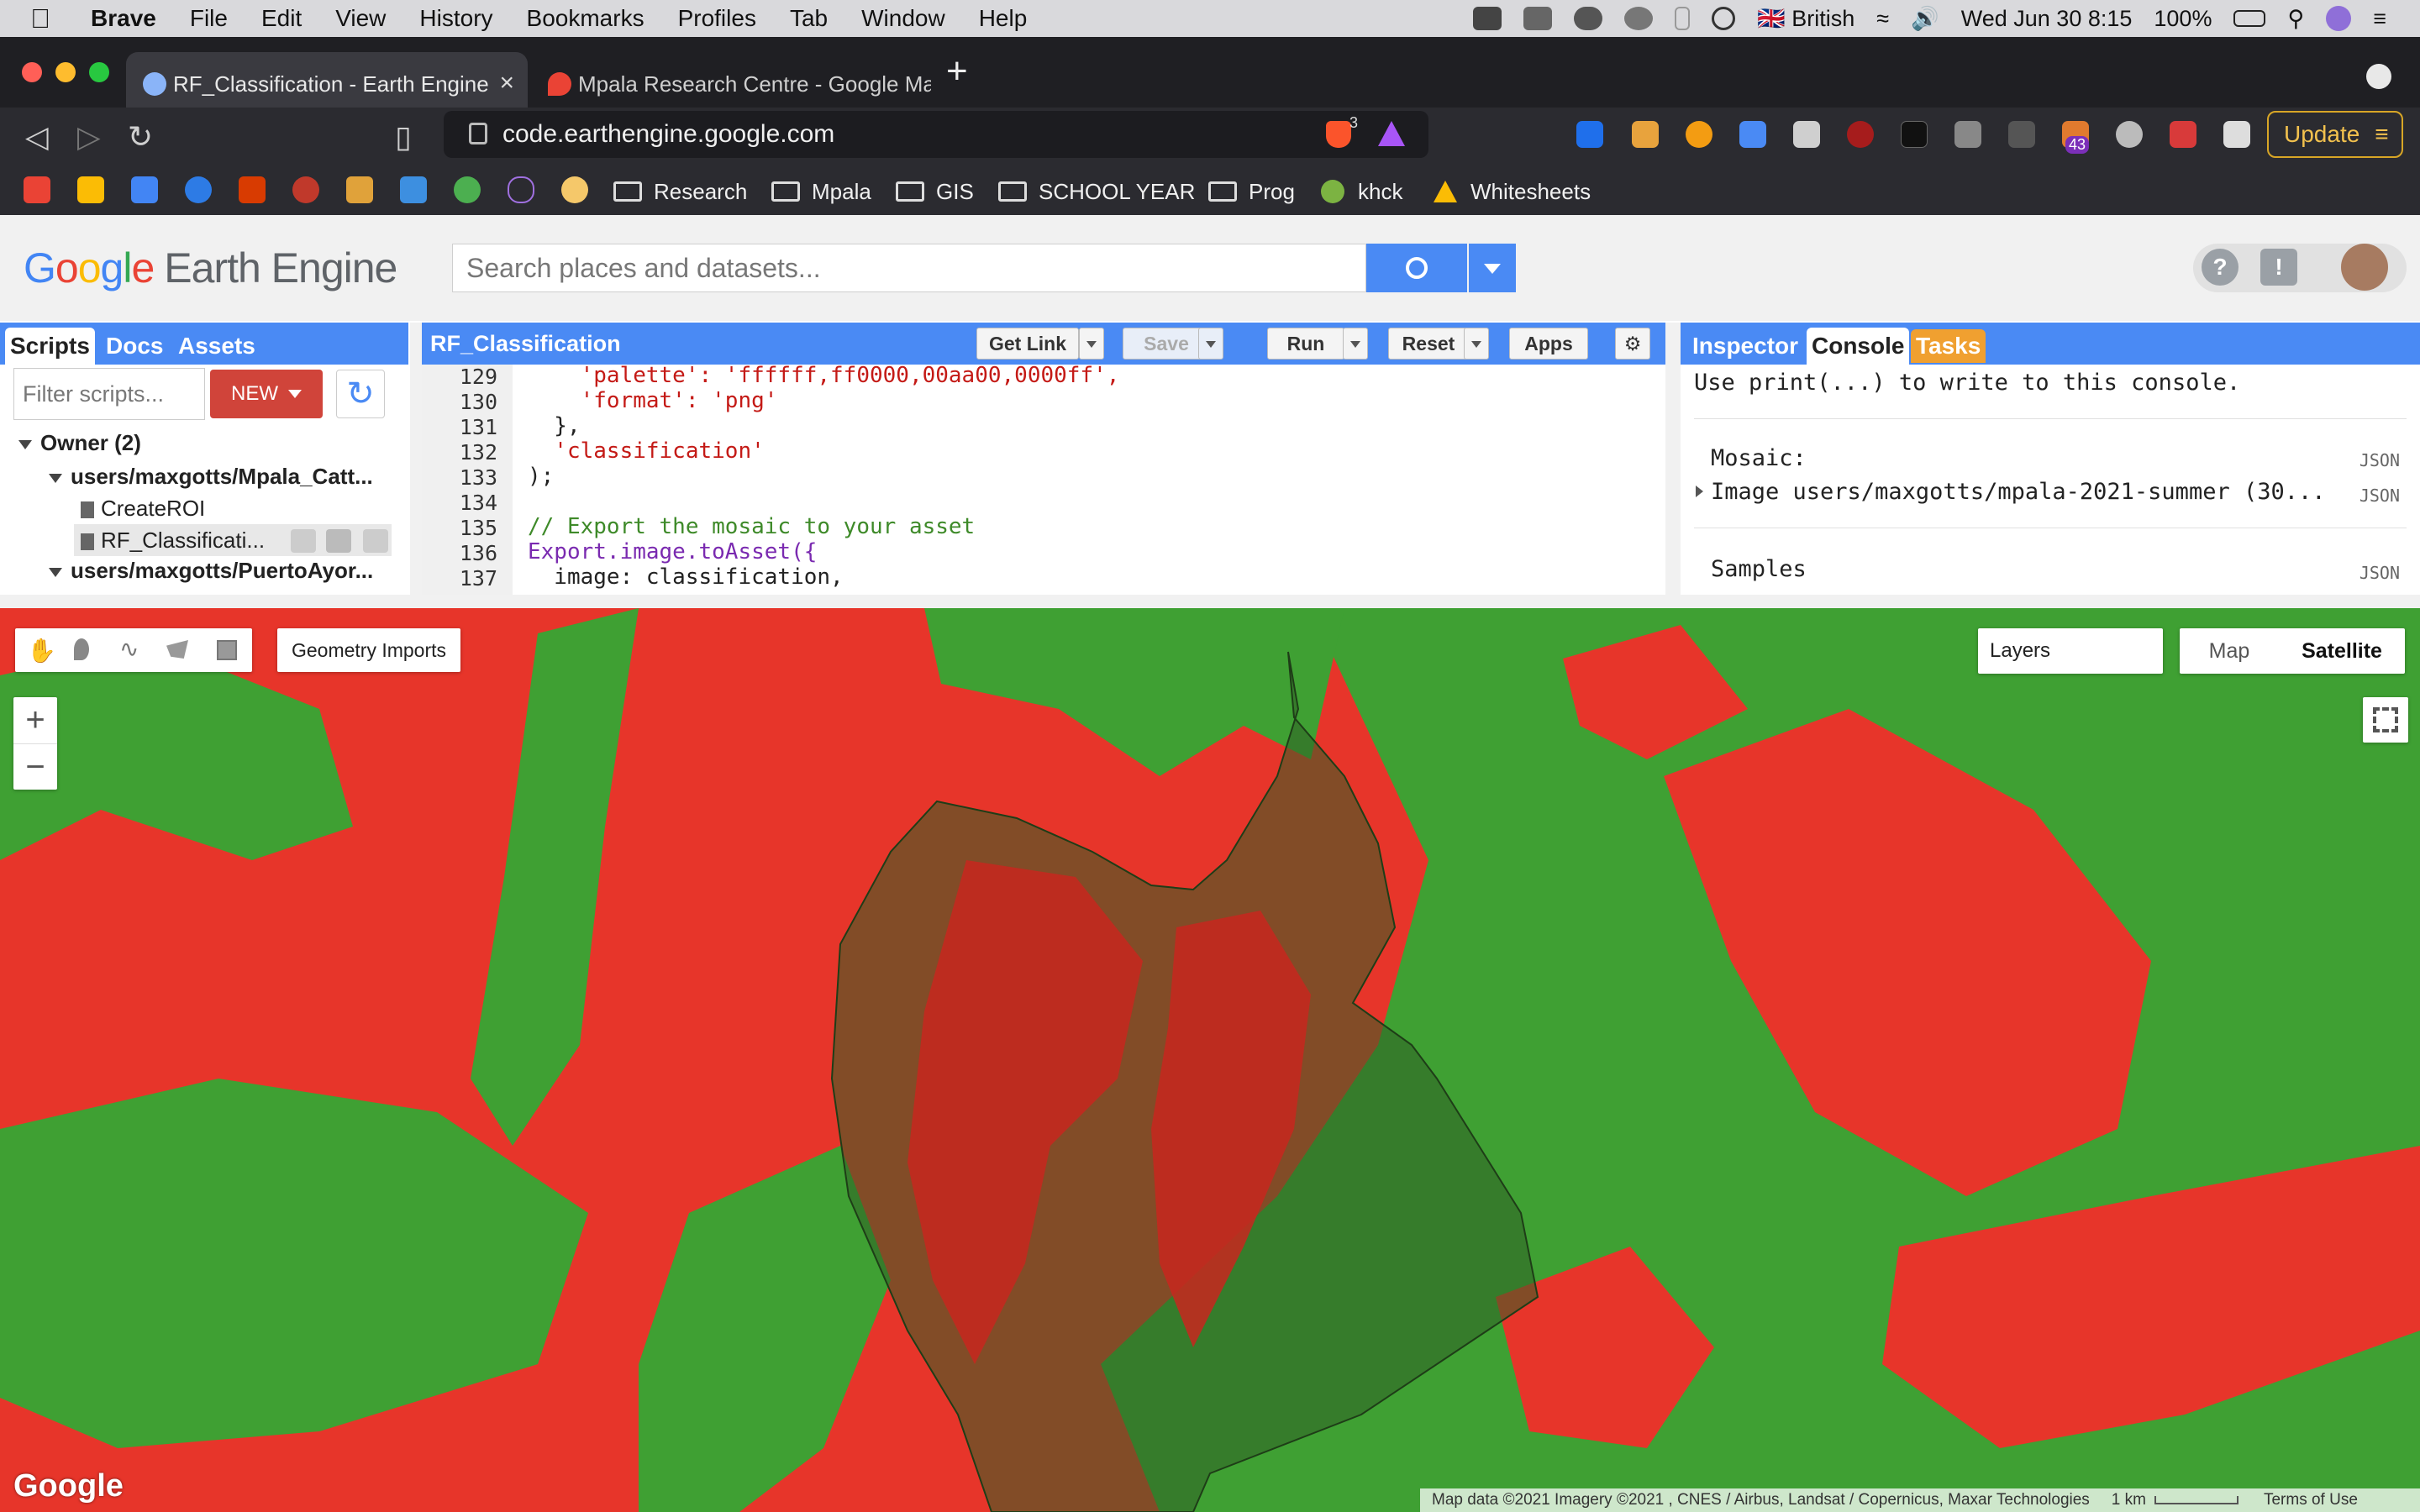 Image resolution: width=2420 pixels, height=1512 pixels. Describe the element at coordinates (1091, 344) in the screenshot. I see `get-link-dropdown` at that location.